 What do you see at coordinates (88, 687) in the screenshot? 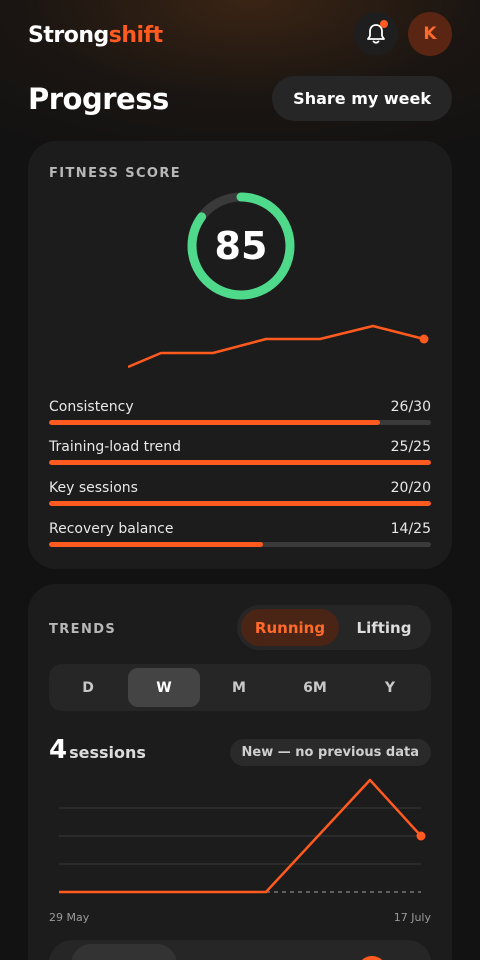
I see `period-day: D` at bounding box center [88, 687].